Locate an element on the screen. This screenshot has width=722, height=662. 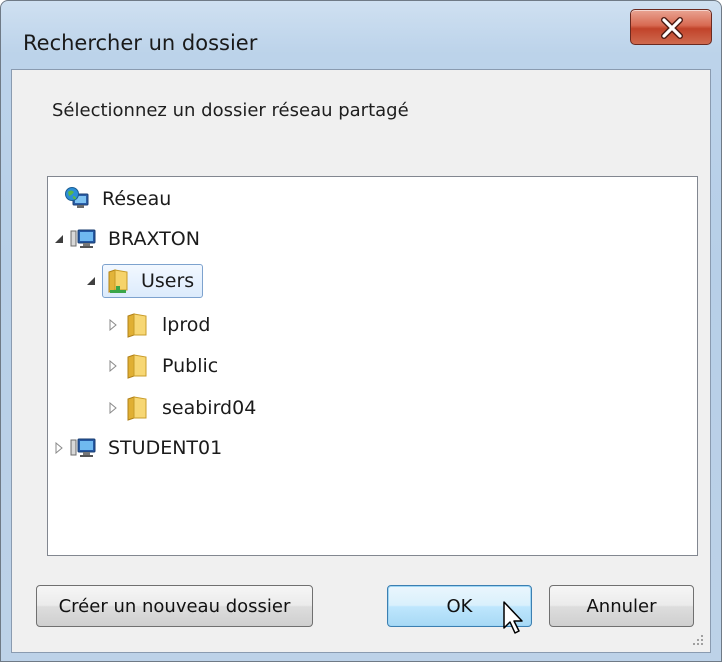
tree-item-seabird04: seabird04 is located at coordinates (185, 408).